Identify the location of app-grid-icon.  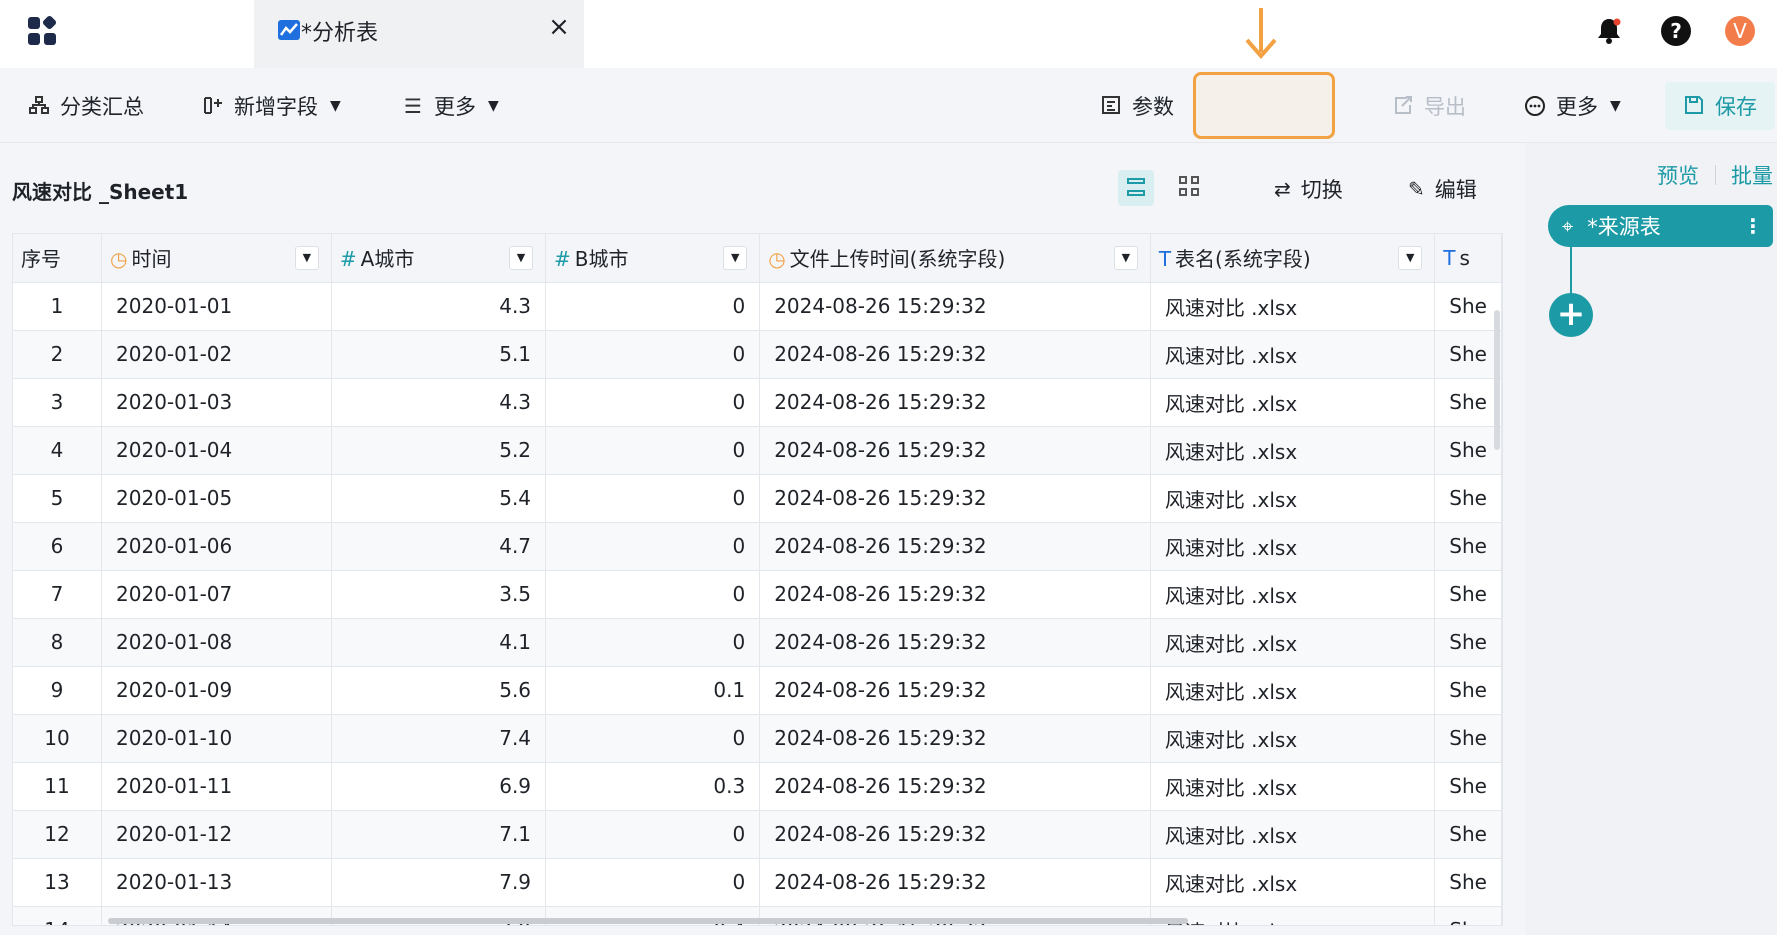
(43, 30).